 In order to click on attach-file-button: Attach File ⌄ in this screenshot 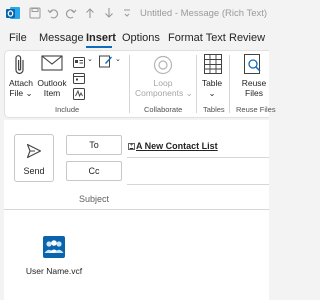, I will do `click(21, 88)`.